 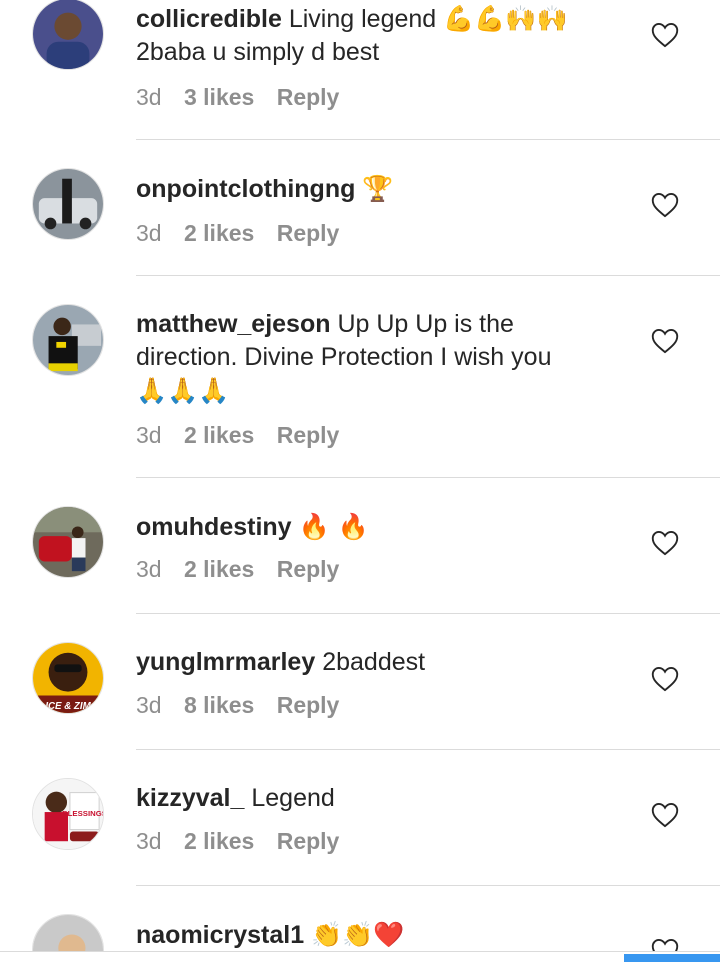 I want to click on comment-meta: 3d 3 likes Reply, so click(x=245, y=97).